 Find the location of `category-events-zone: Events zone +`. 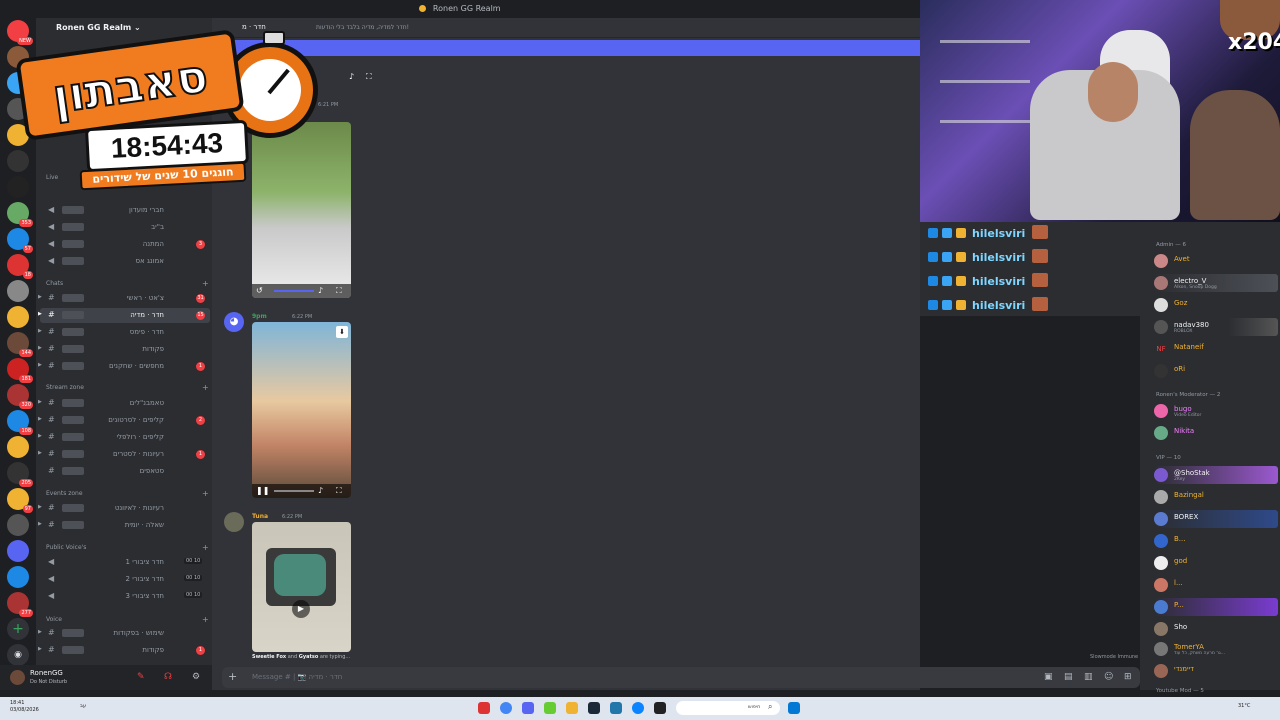

category-events-zone: Events zone + is located at coordinates (127, 493).